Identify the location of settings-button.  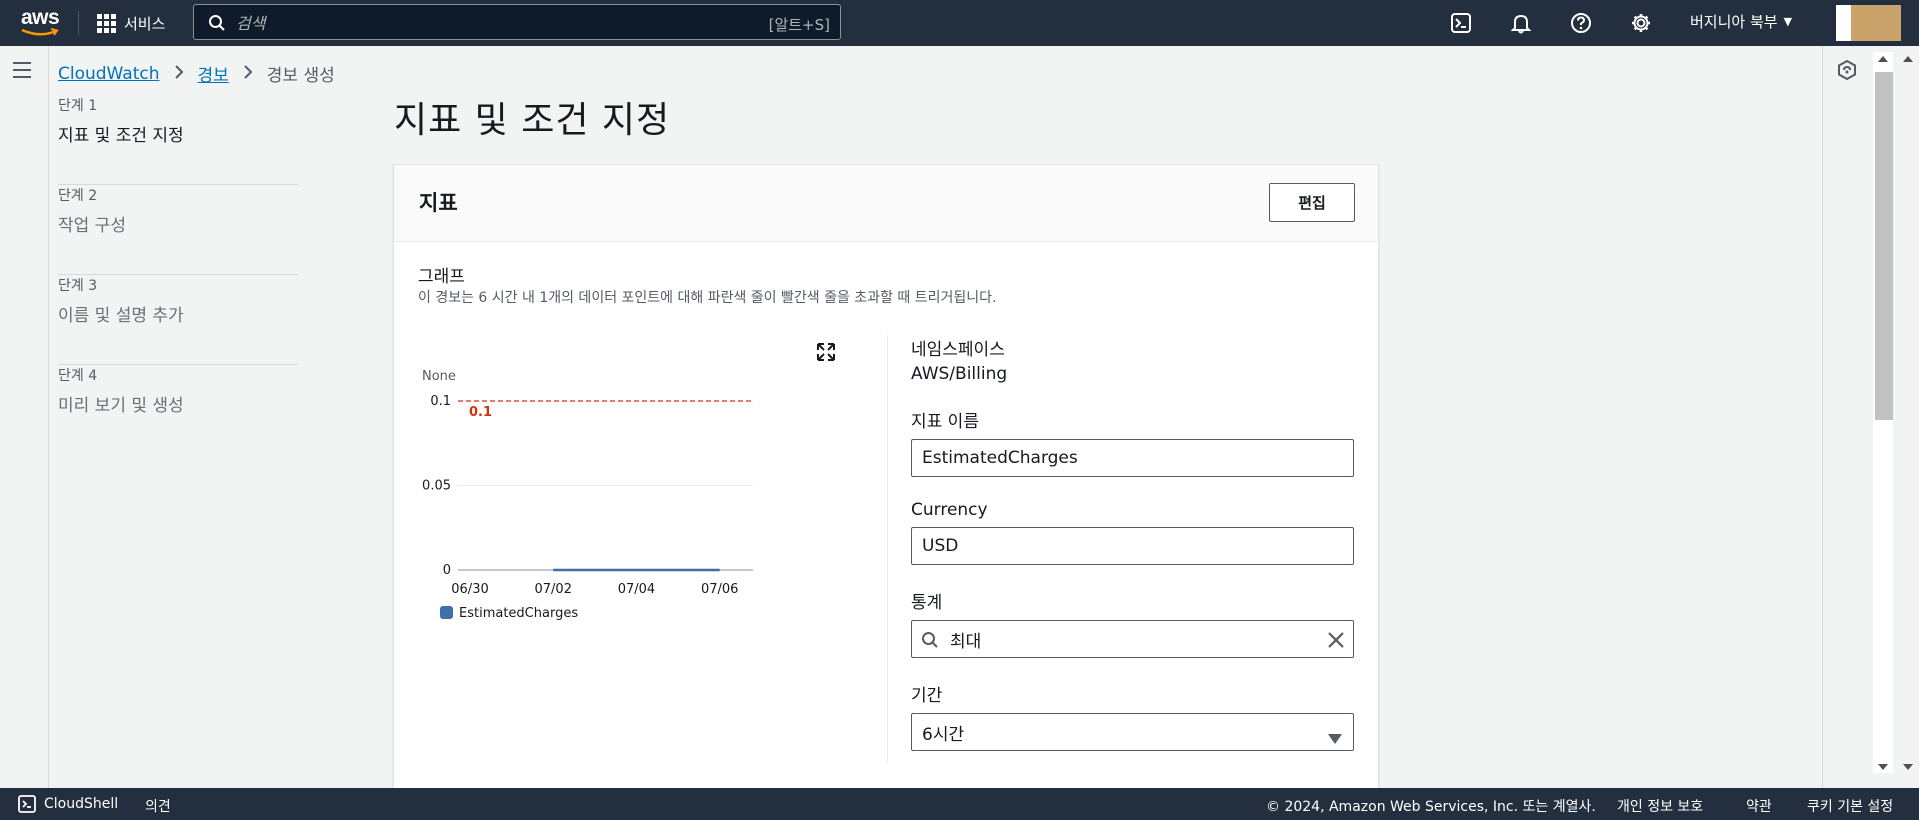
(1641, 23).